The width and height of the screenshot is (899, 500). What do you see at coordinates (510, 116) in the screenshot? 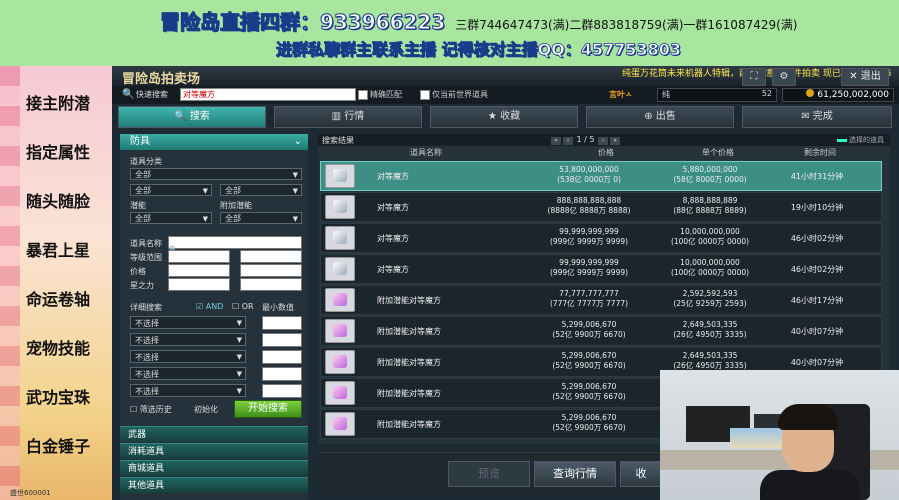
I see `tab-label: 收藏` at bounding box center [510, 116].